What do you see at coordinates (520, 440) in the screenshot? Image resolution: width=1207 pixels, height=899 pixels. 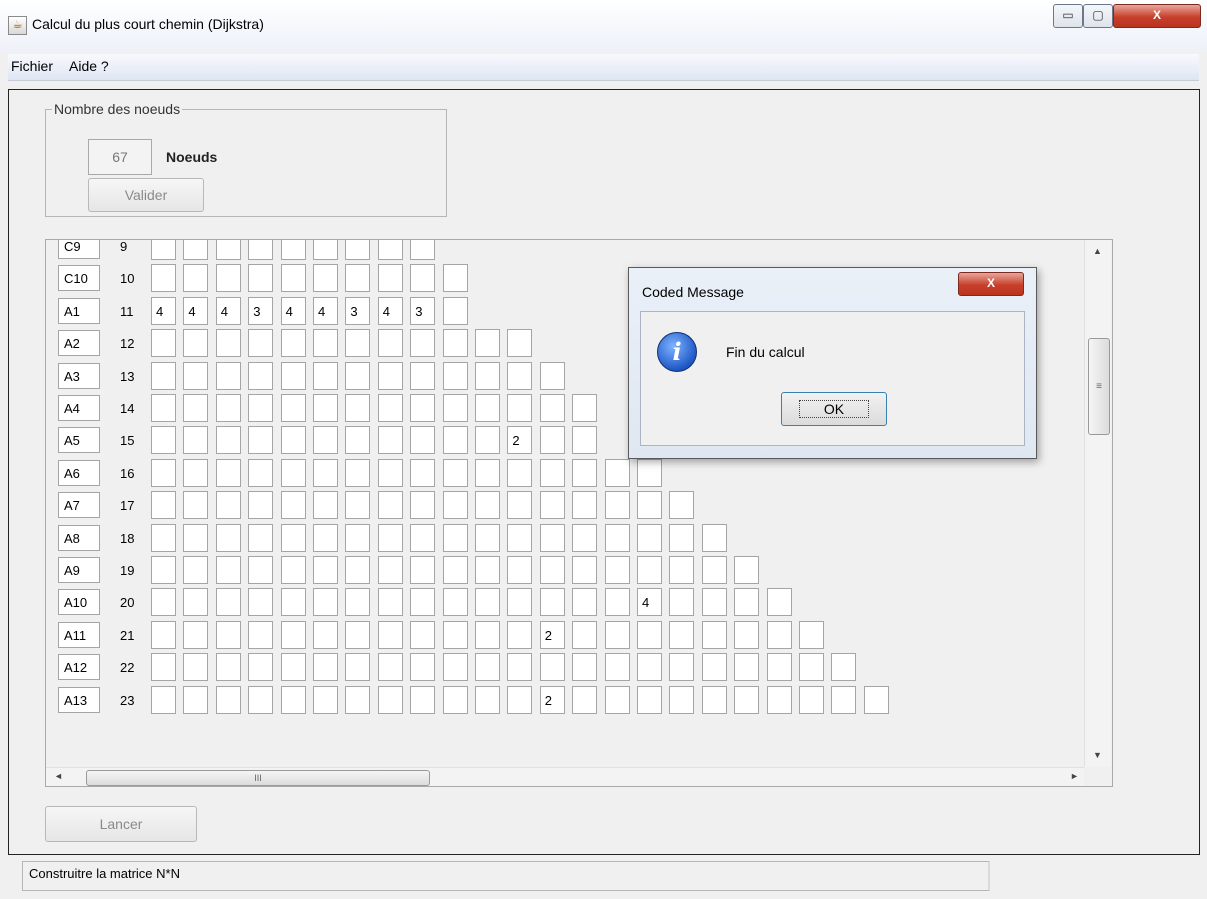 I see `matrix-cell: 2` at bounding box center [520, 440].